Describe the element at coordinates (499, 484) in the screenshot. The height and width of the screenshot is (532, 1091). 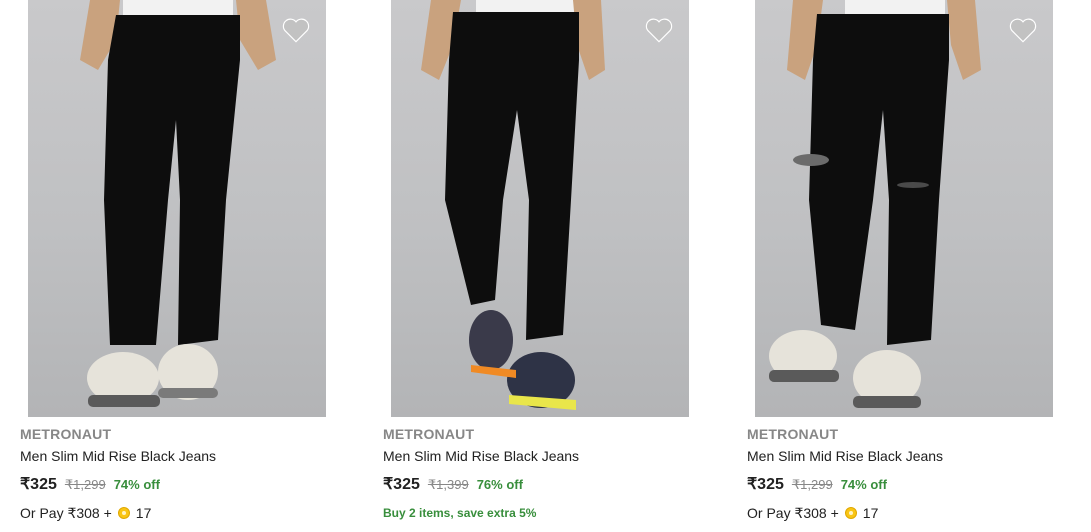
I see `product-discount: 76% off` at that location.